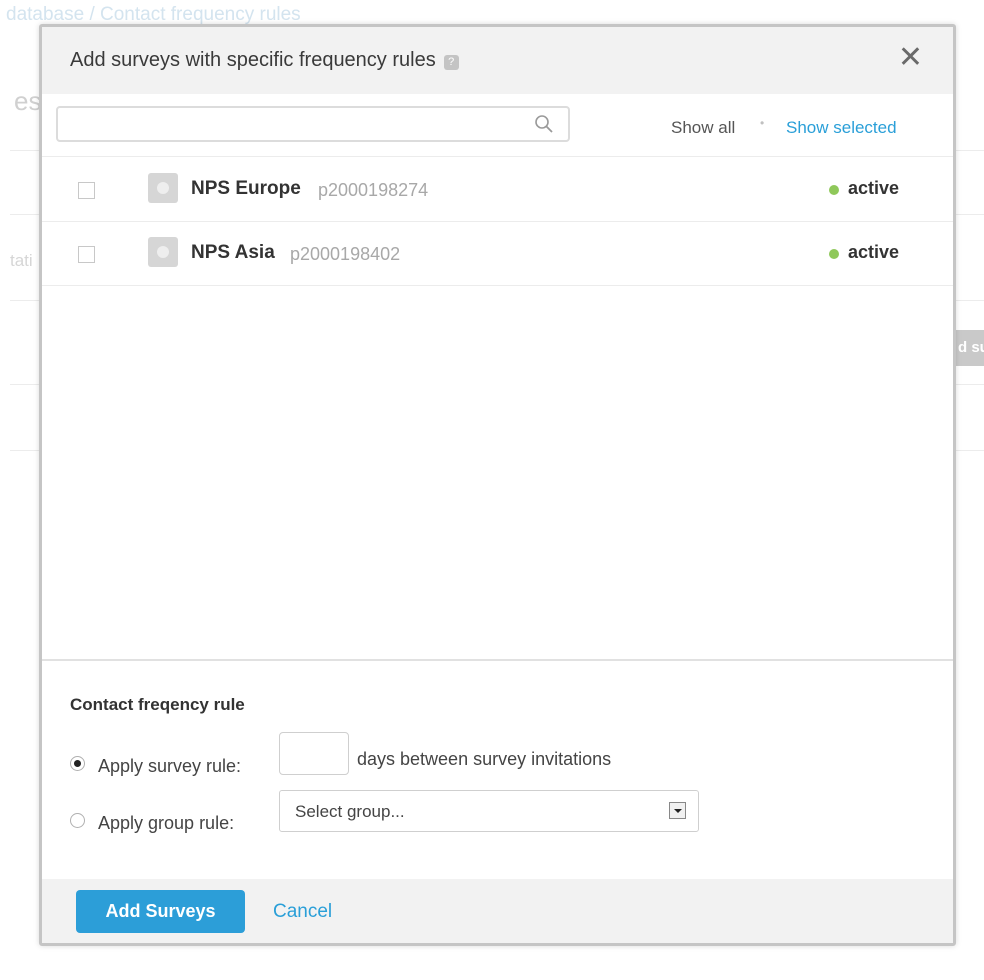 The width and height of the screenshot is (984, 980). What do you see at coordinates (497, 190) in the screenshot?
I see `list-item: NPS Europe p2000198274 active` at bounding box center [497, 190].